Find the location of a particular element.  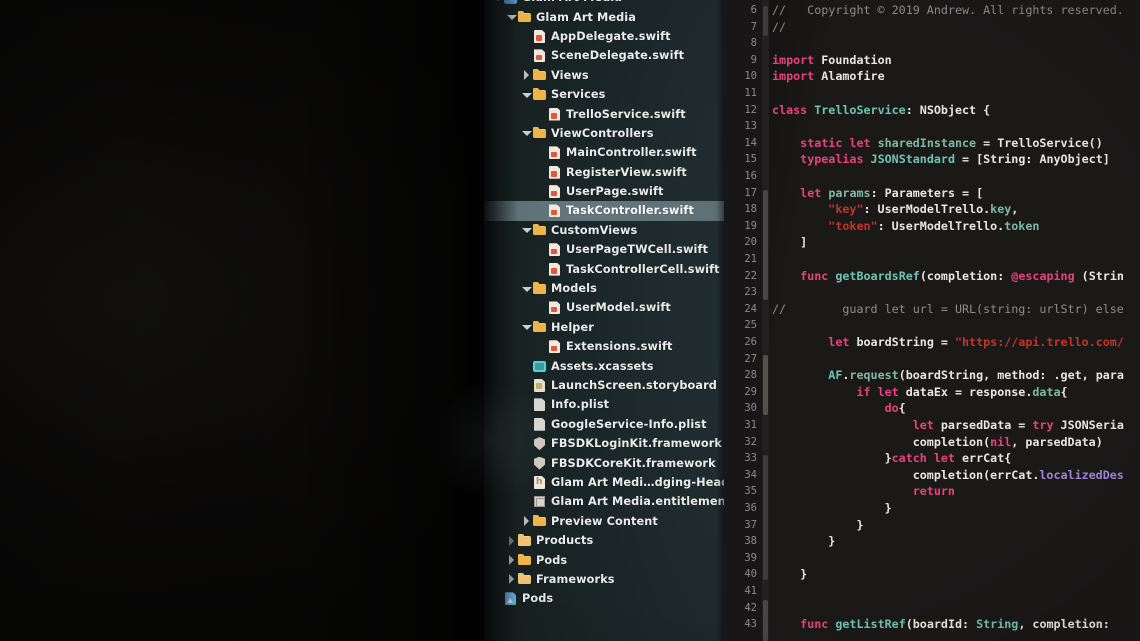

navigator-row: Glam Art Media.entitlements is located at coordinates (604, 501).